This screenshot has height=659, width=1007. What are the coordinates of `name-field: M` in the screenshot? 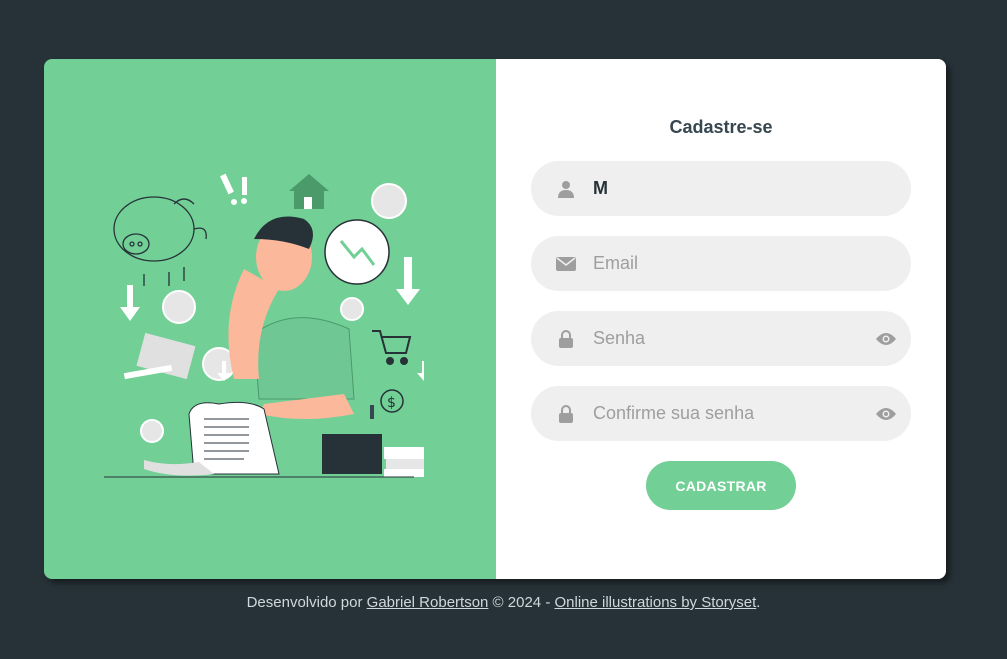 It's located at (721, 188).